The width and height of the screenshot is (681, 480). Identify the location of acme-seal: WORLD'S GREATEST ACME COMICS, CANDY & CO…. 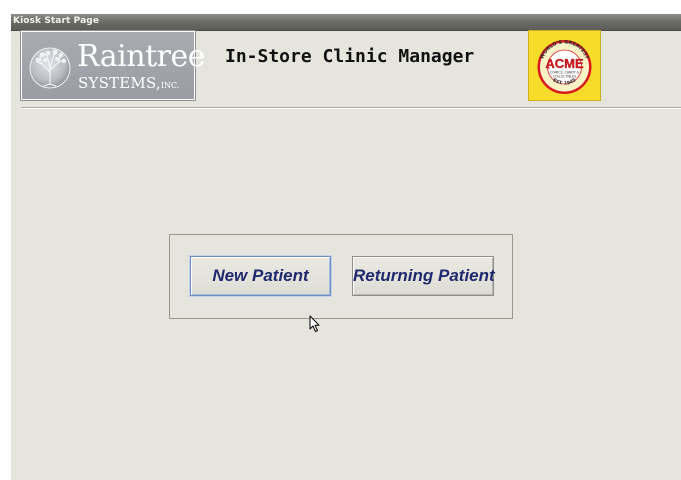
(564, 66).